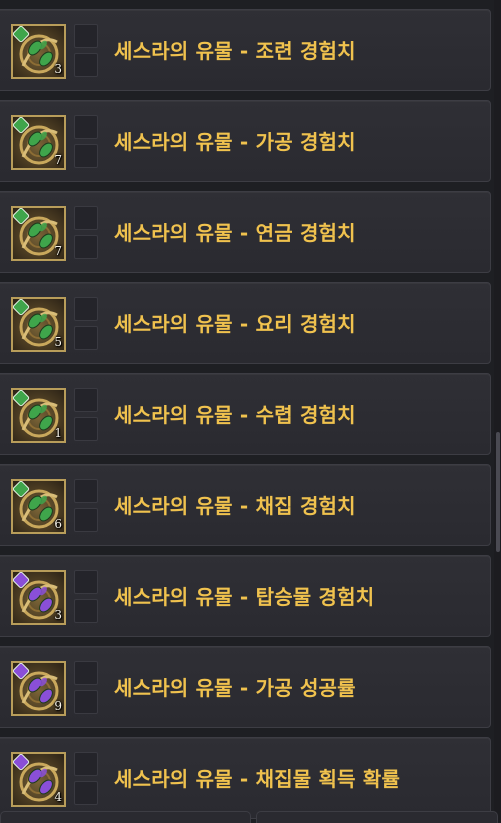  I want to click on relic-row: 6 세스라의 유물 - 채집 경험치, so click(245, 505).